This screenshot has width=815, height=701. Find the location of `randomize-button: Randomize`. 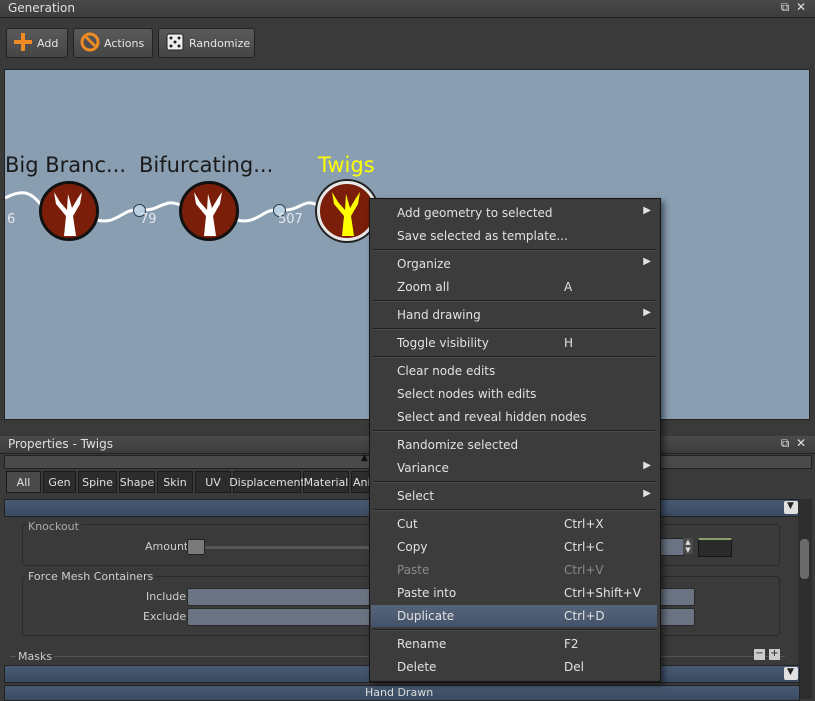

randomize-button: Randomize is located at coordinates (206, 43).